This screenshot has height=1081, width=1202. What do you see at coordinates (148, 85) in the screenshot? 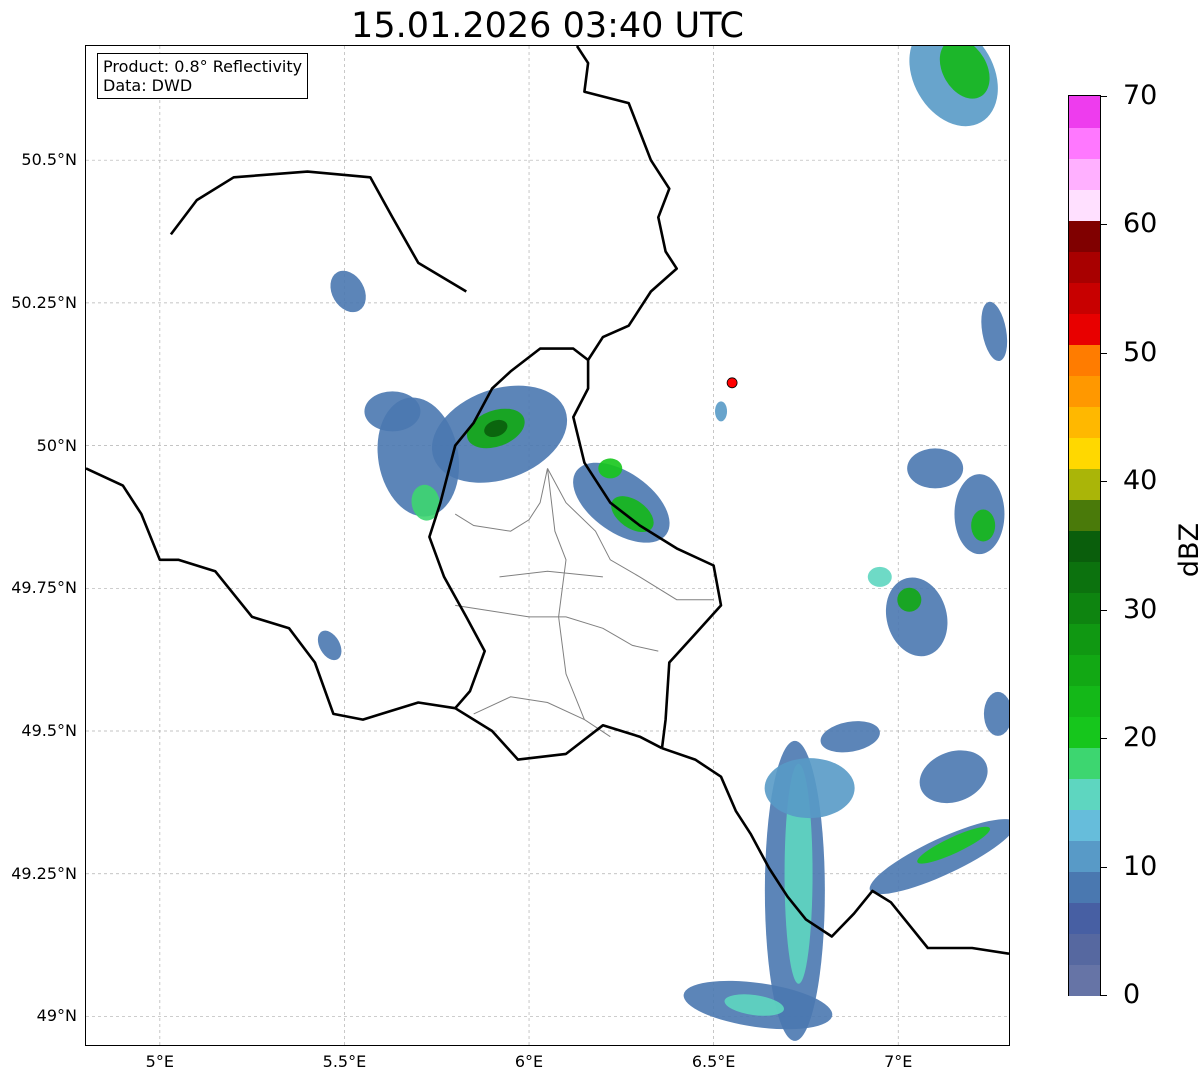
I see `data-source-label: Data: DWD` at bounding box center [148, 85].